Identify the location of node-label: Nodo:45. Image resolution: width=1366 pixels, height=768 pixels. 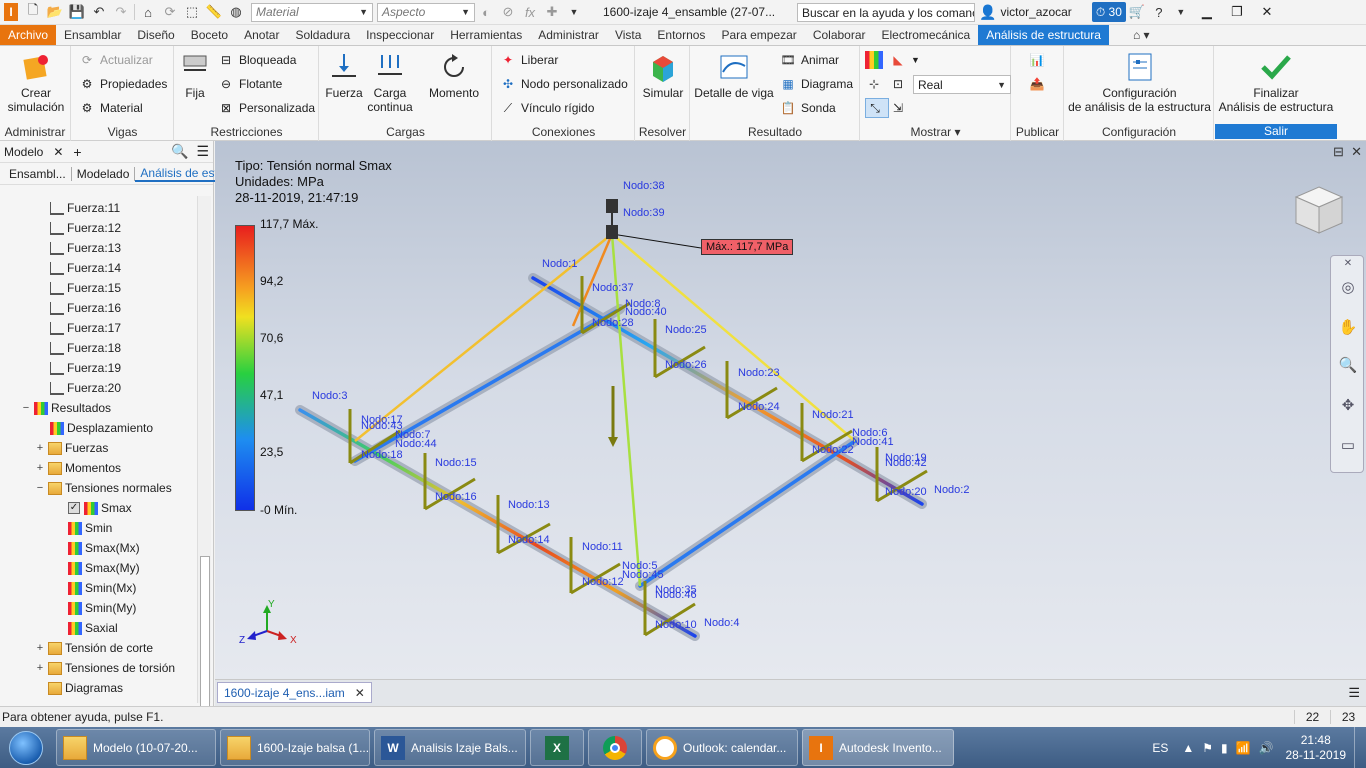
(643, 575).